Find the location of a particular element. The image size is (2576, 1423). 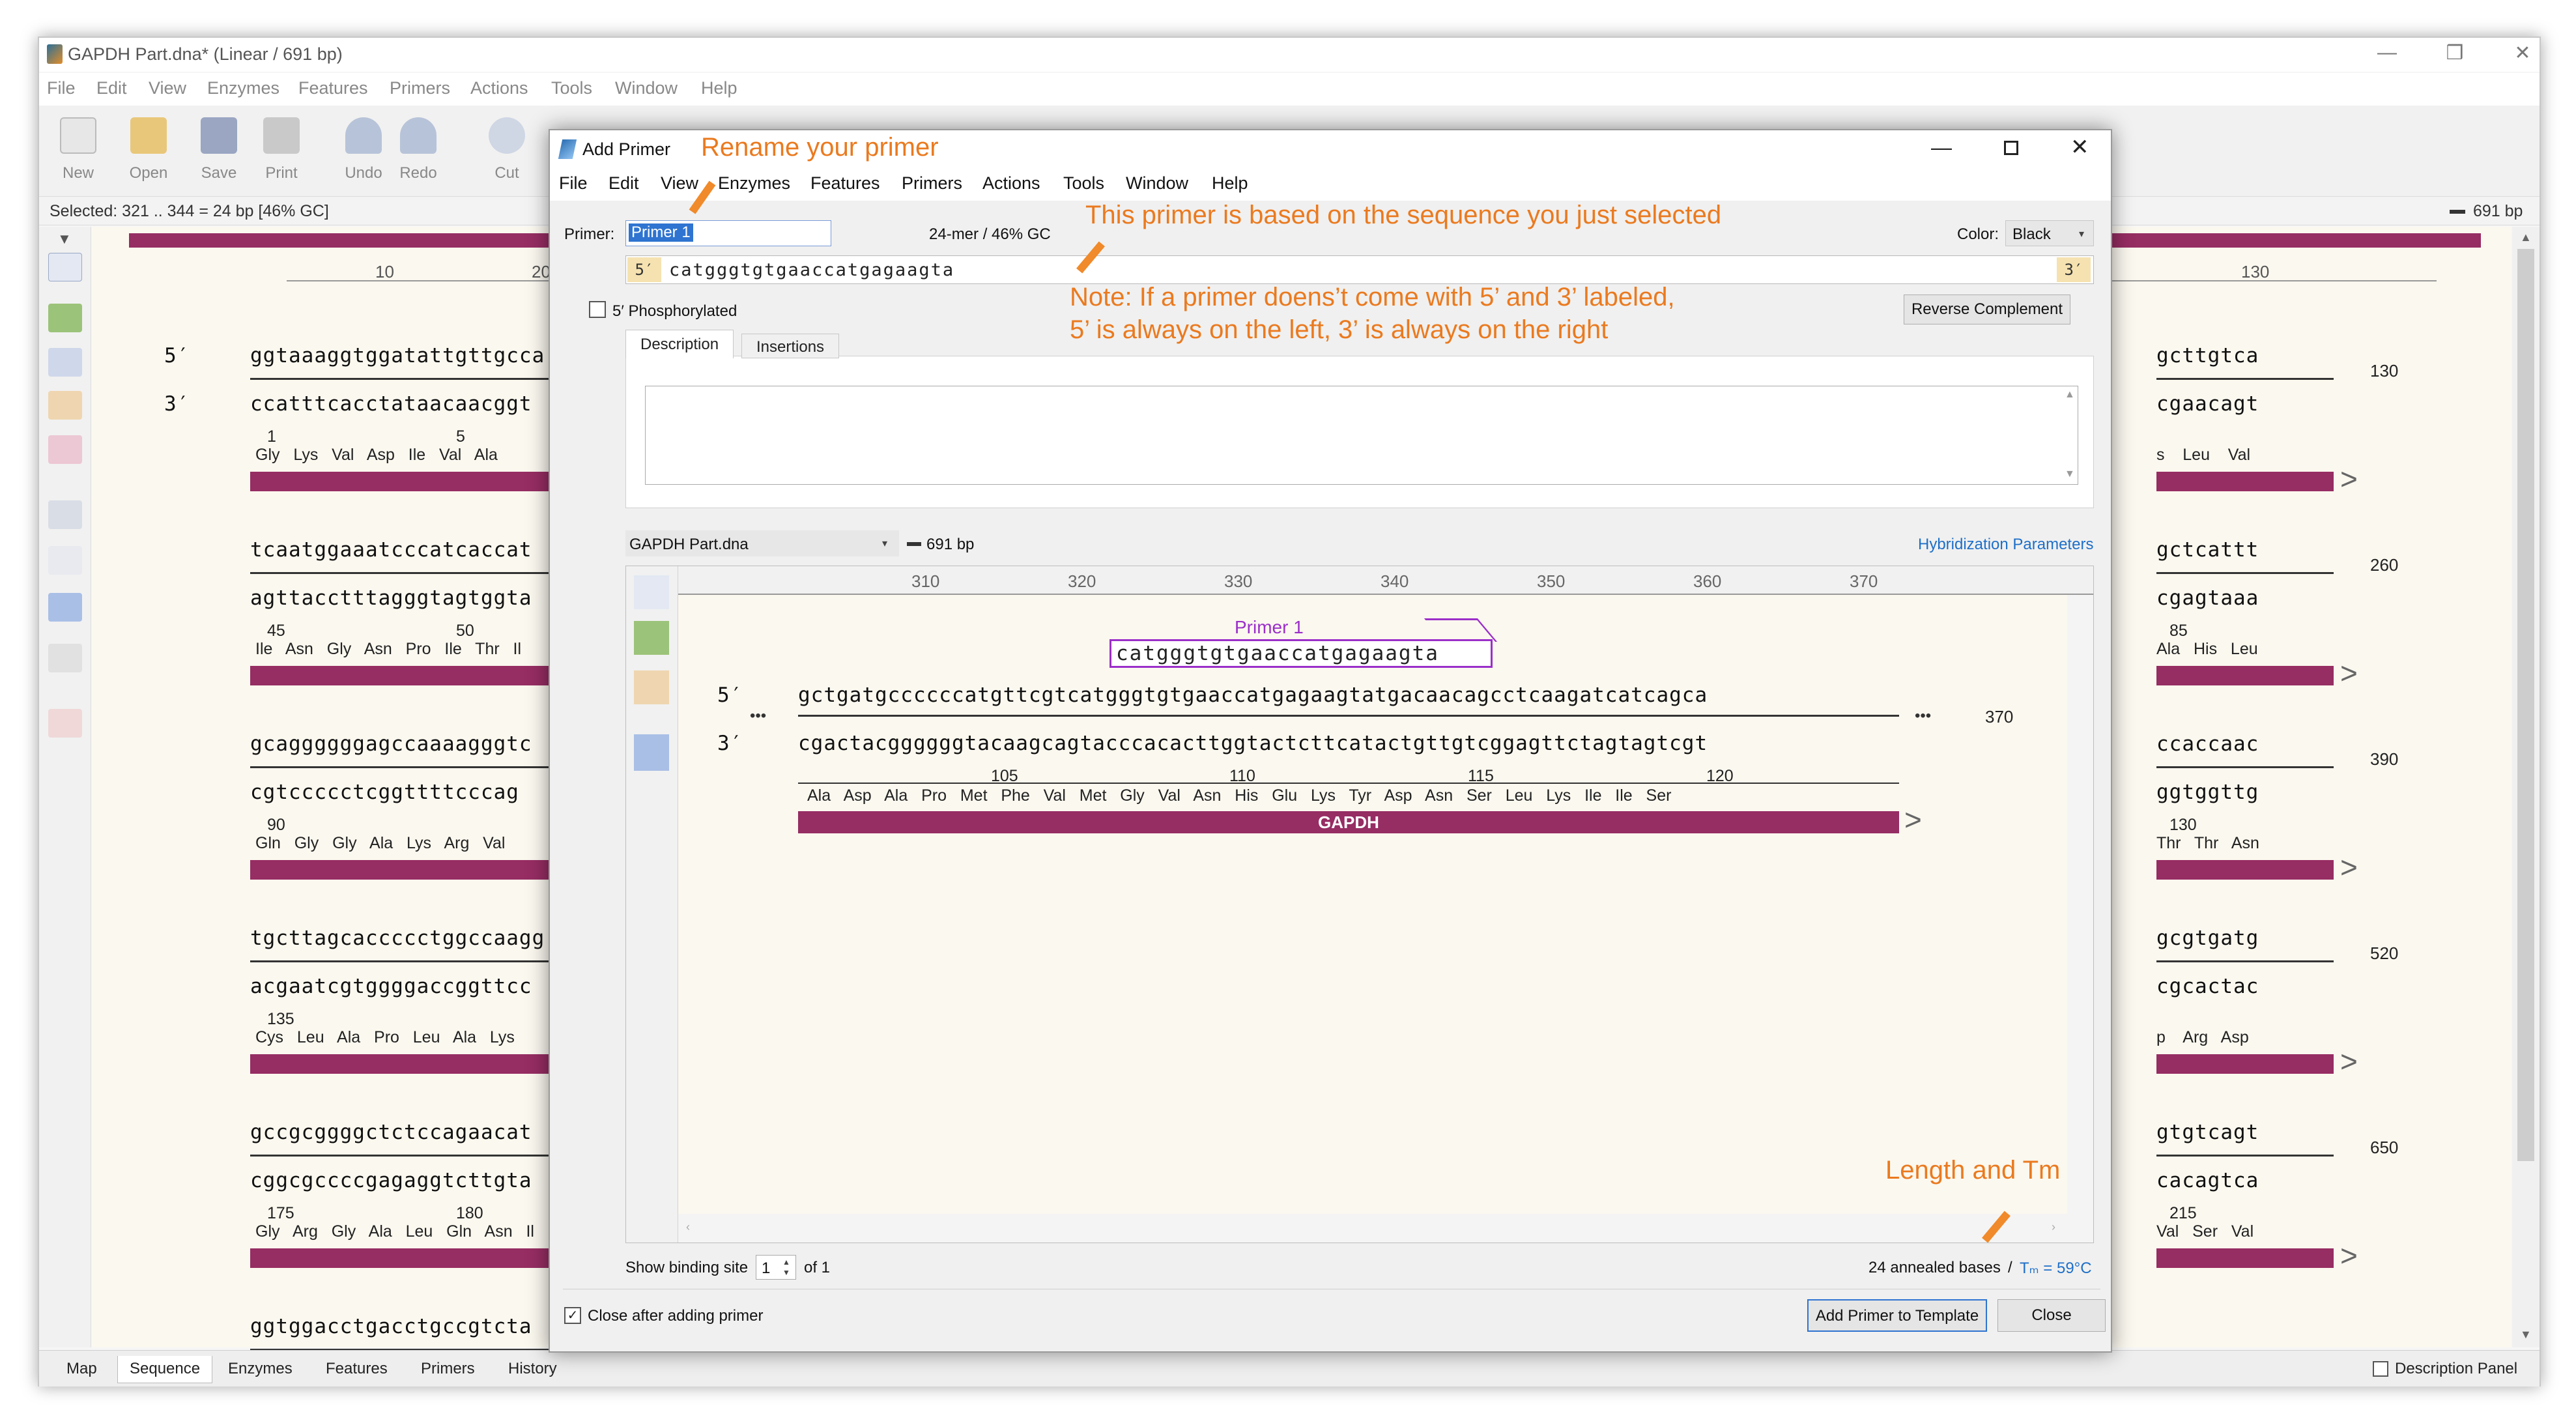

menu-window: Window is located at coordinates (646, 88).